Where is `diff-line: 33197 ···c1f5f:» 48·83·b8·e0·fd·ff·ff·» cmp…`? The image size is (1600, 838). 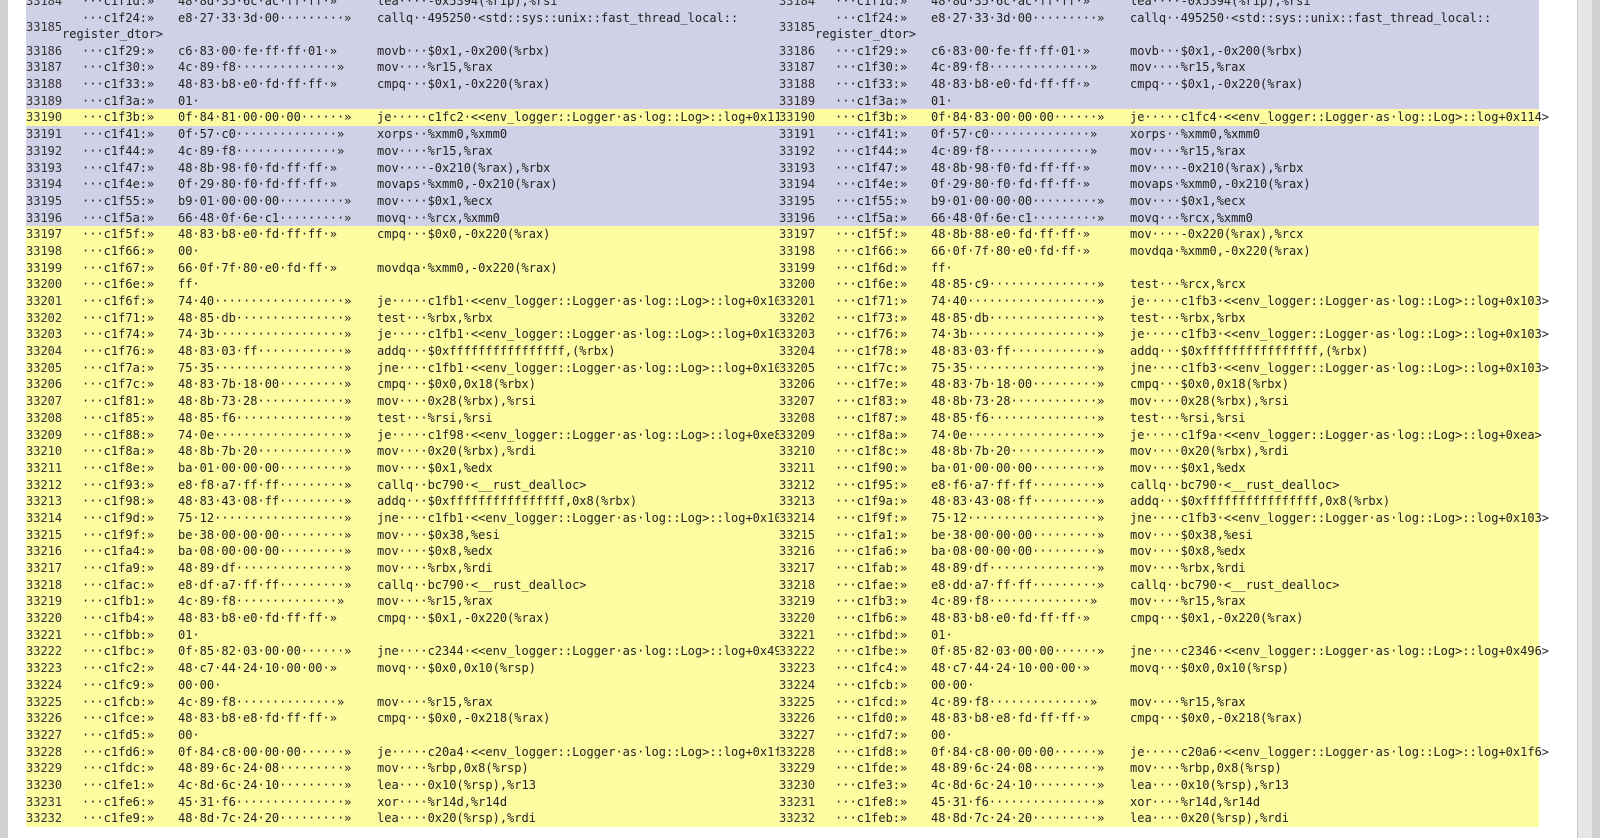
diff-line: 33197 ···c1f5f:» 48·83·b8·e0·fd·ff·ff·» cmp… is located at coordinates (406, 234).